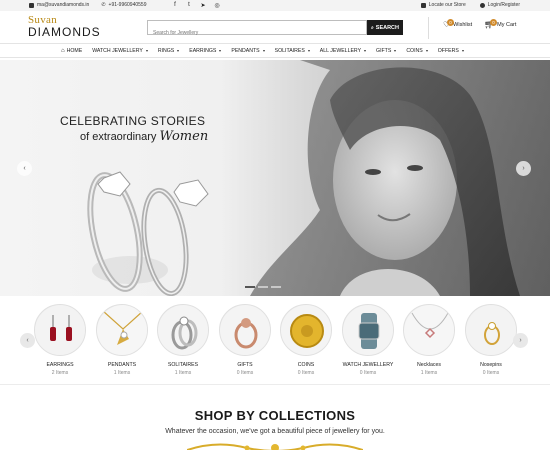  I want to click on mail-icon, so click(31, 5).